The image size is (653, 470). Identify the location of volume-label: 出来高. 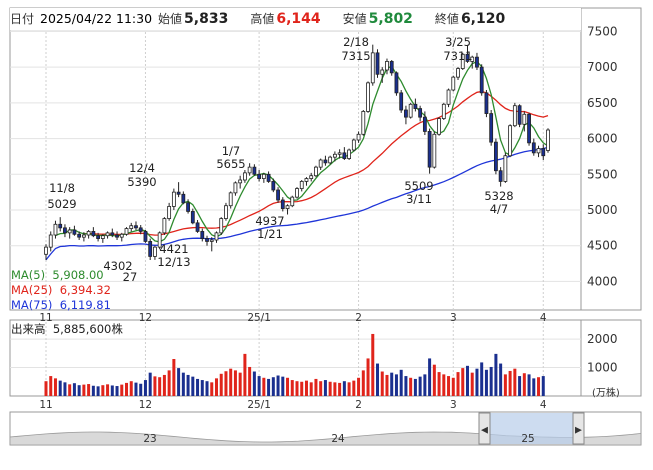
(28, 329).